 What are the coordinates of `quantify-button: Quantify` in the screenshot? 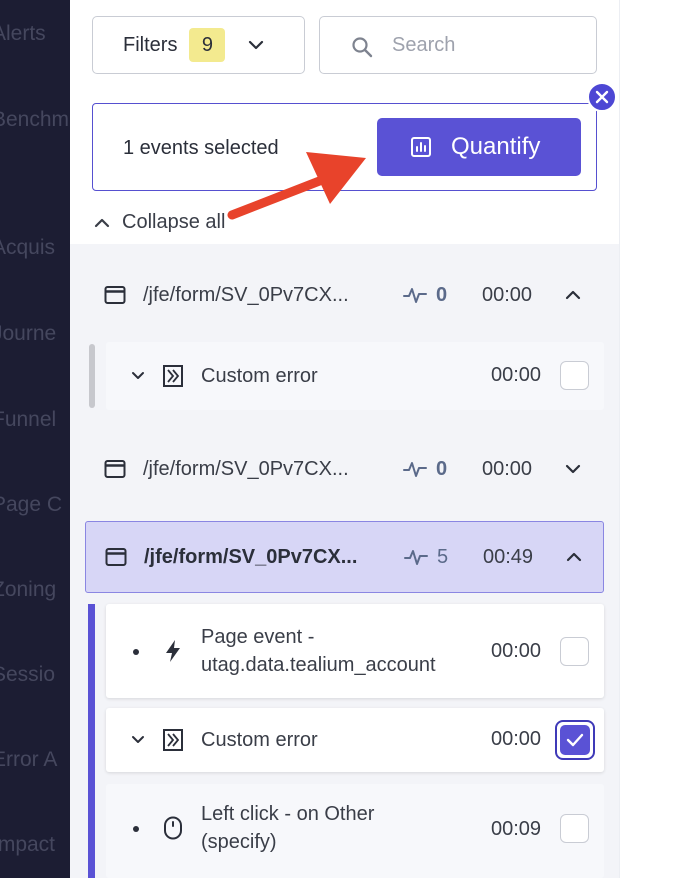 It's located at (479, 147).